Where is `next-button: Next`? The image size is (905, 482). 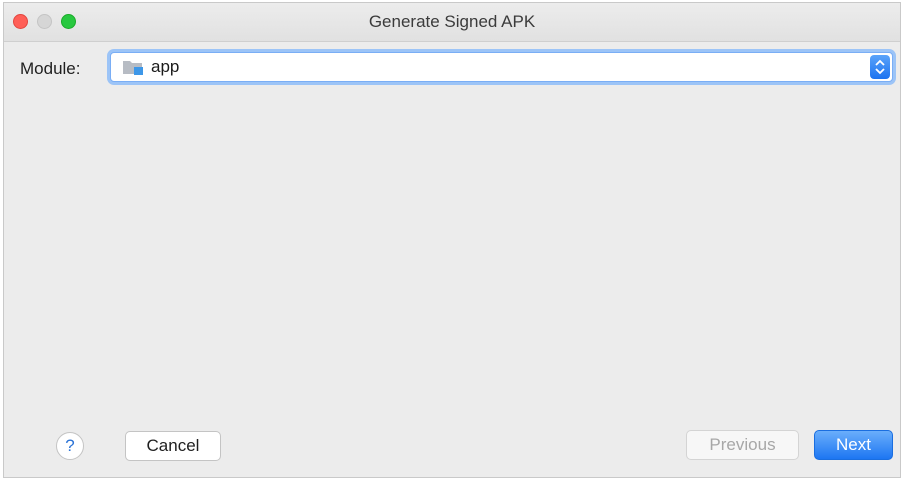 next-button: Next is located at coordinates (853, 445).